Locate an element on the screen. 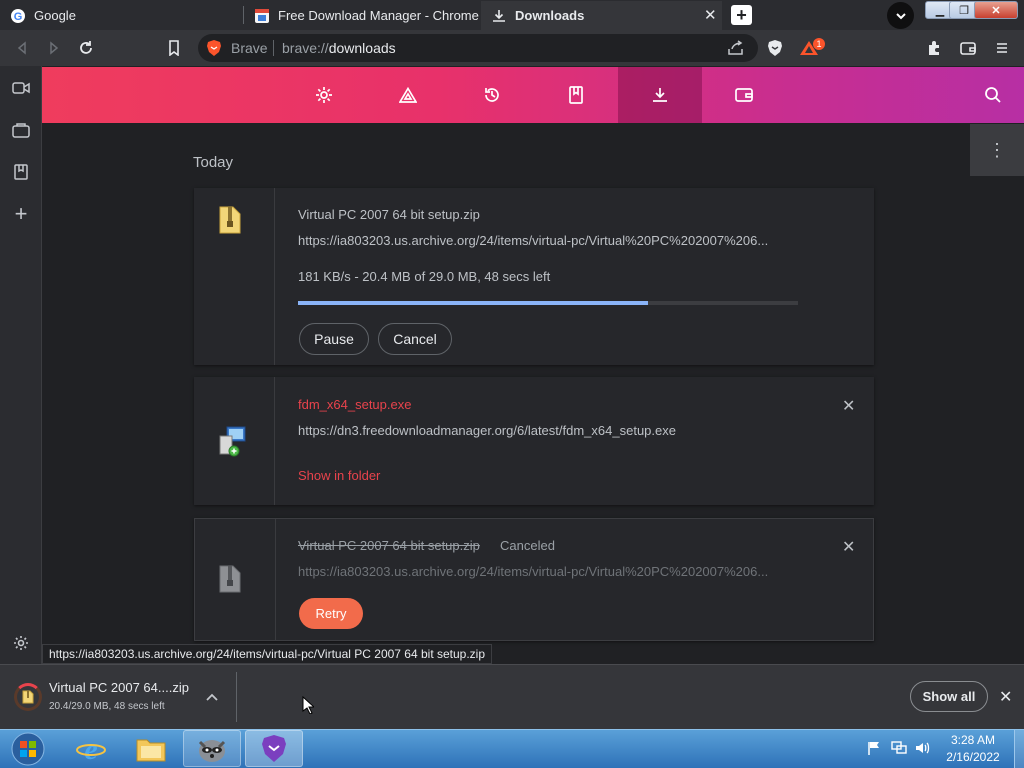  reload-icon is located at coordinates (86, 48).